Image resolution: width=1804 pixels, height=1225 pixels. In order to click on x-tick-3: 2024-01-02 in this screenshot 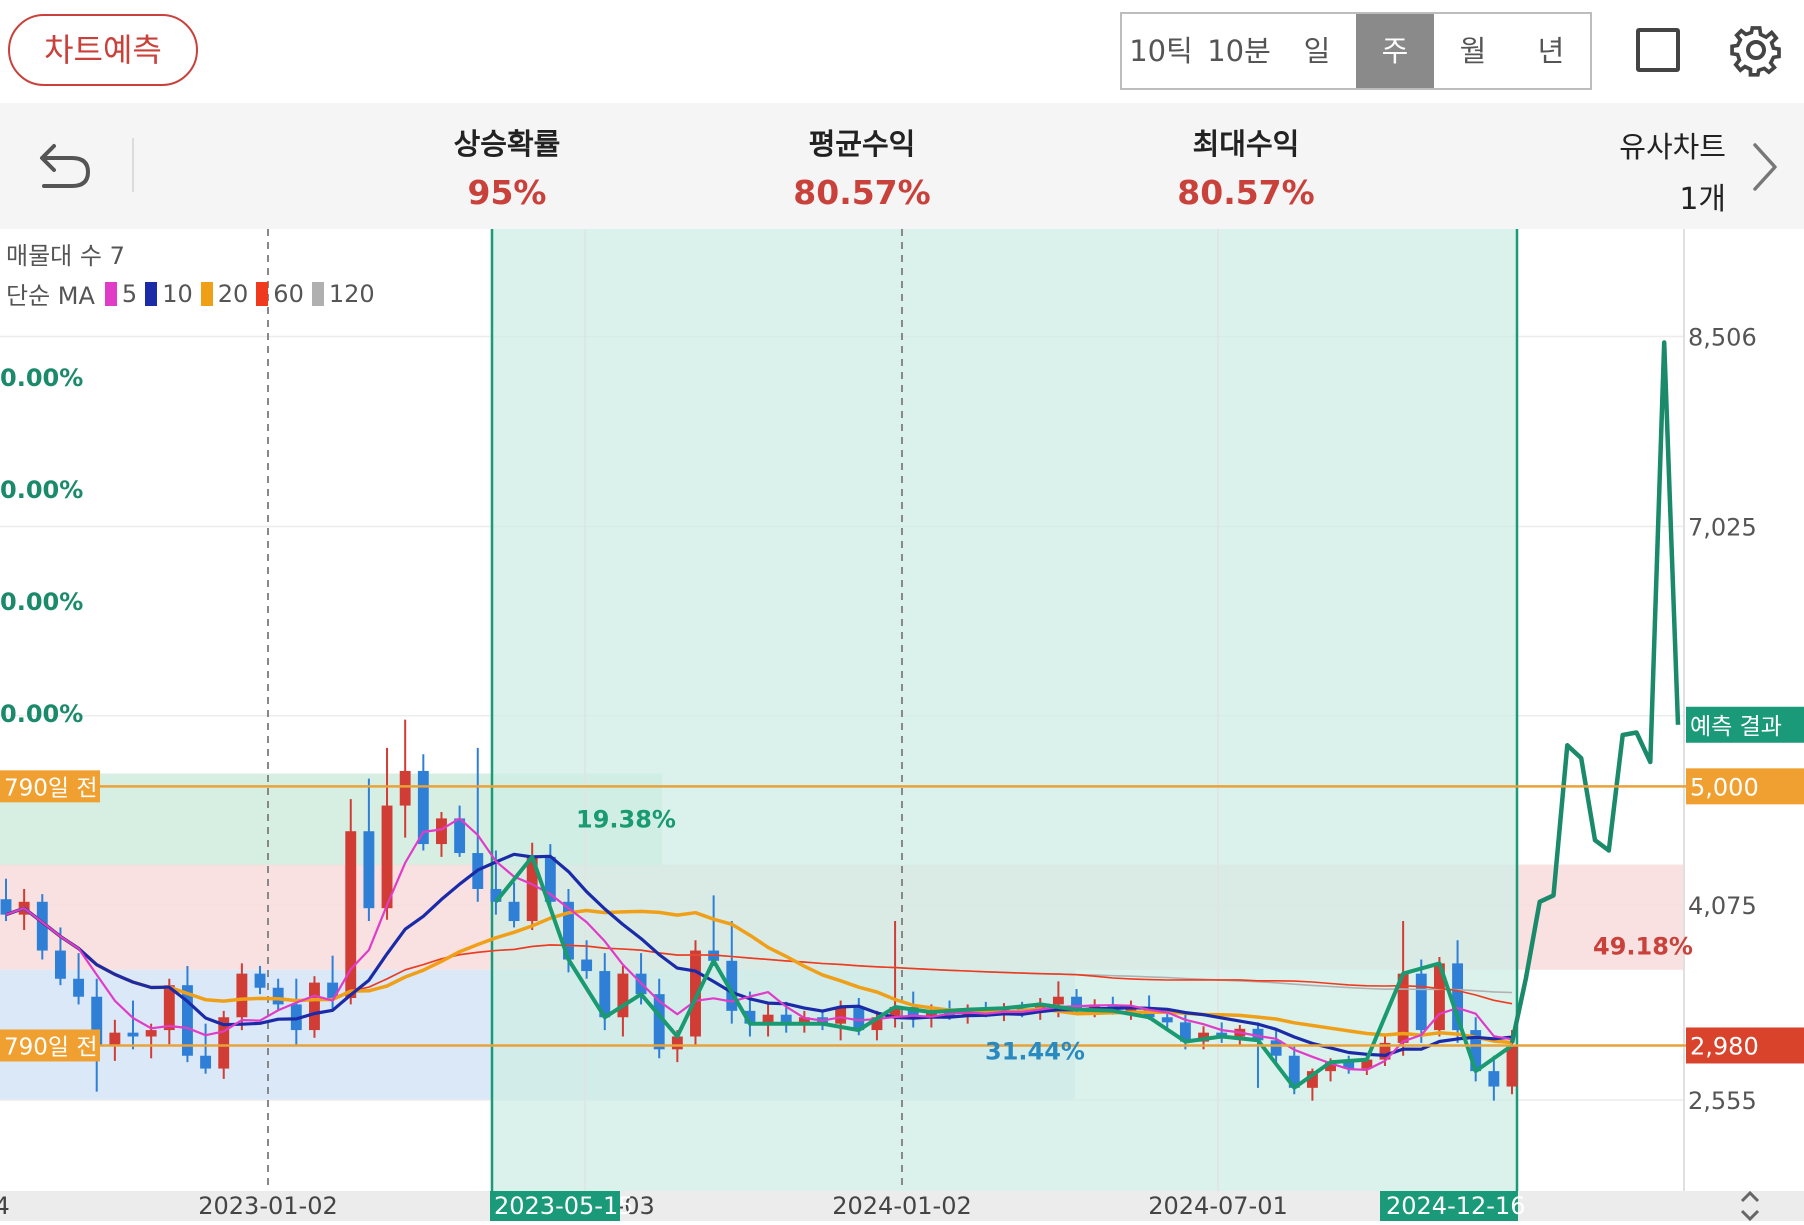, I will do `click(901, 1206)`.